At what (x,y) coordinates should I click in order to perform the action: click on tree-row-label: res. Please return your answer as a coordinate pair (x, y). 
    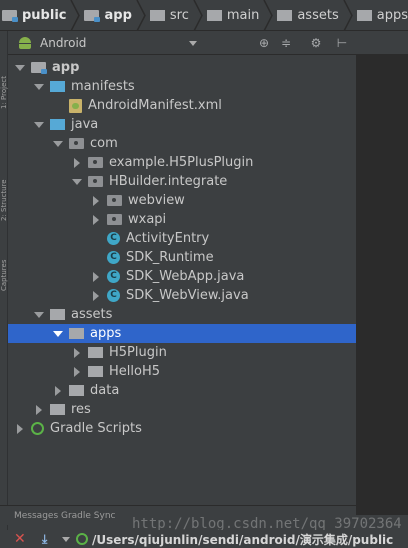
    Looking at the image, I should click on (81, 409).